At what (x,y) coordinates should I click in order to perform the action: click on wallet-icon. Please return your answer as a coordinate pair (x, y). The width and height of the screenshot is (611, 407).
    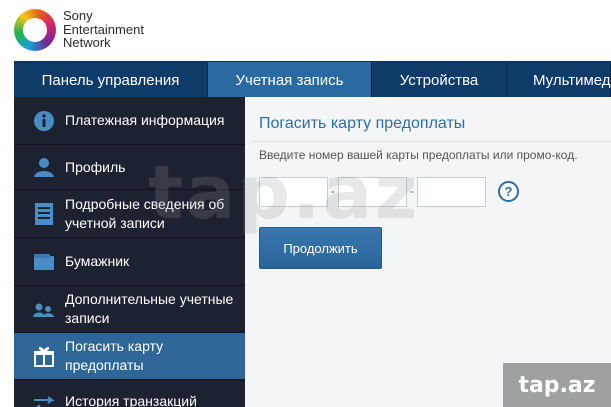
    Looking at the image, I should click on (44, 262).